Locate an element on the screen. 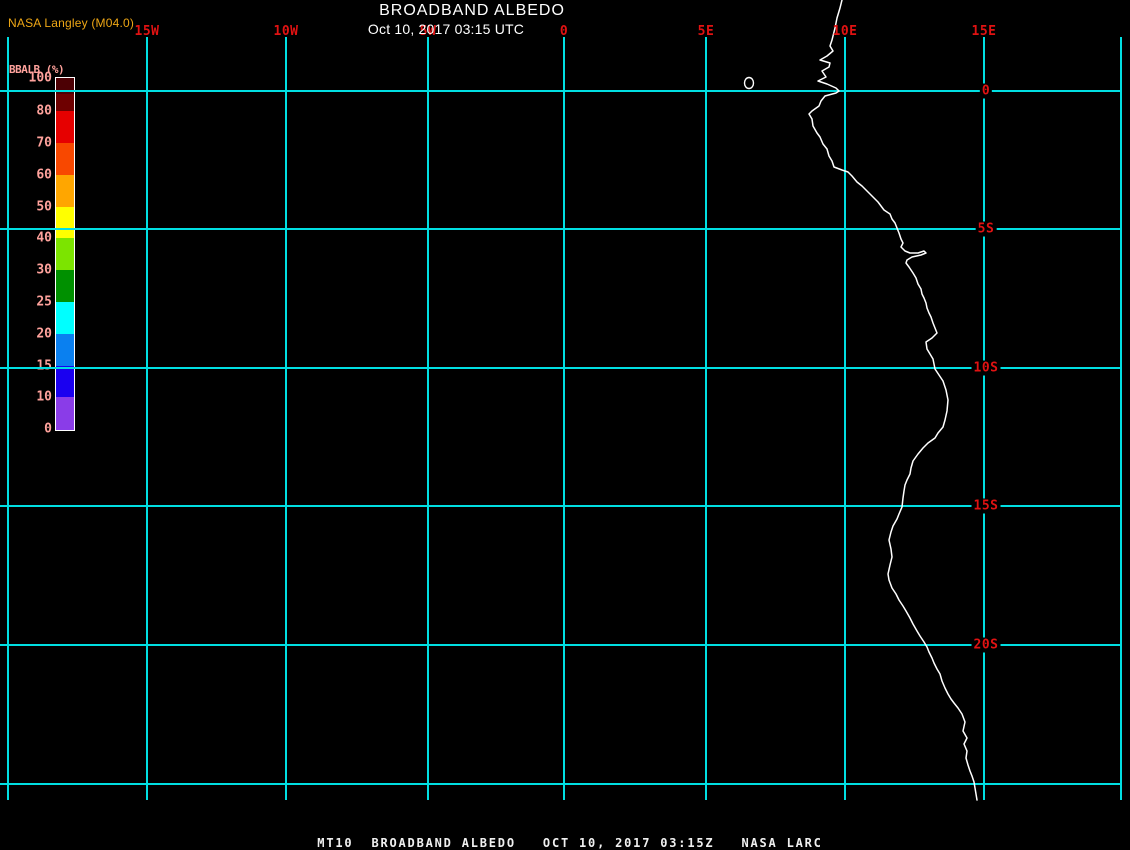 This screenshot has height=850, width=1130. colorbar-title: BBALB (%) is located at coordinates (37, 69).